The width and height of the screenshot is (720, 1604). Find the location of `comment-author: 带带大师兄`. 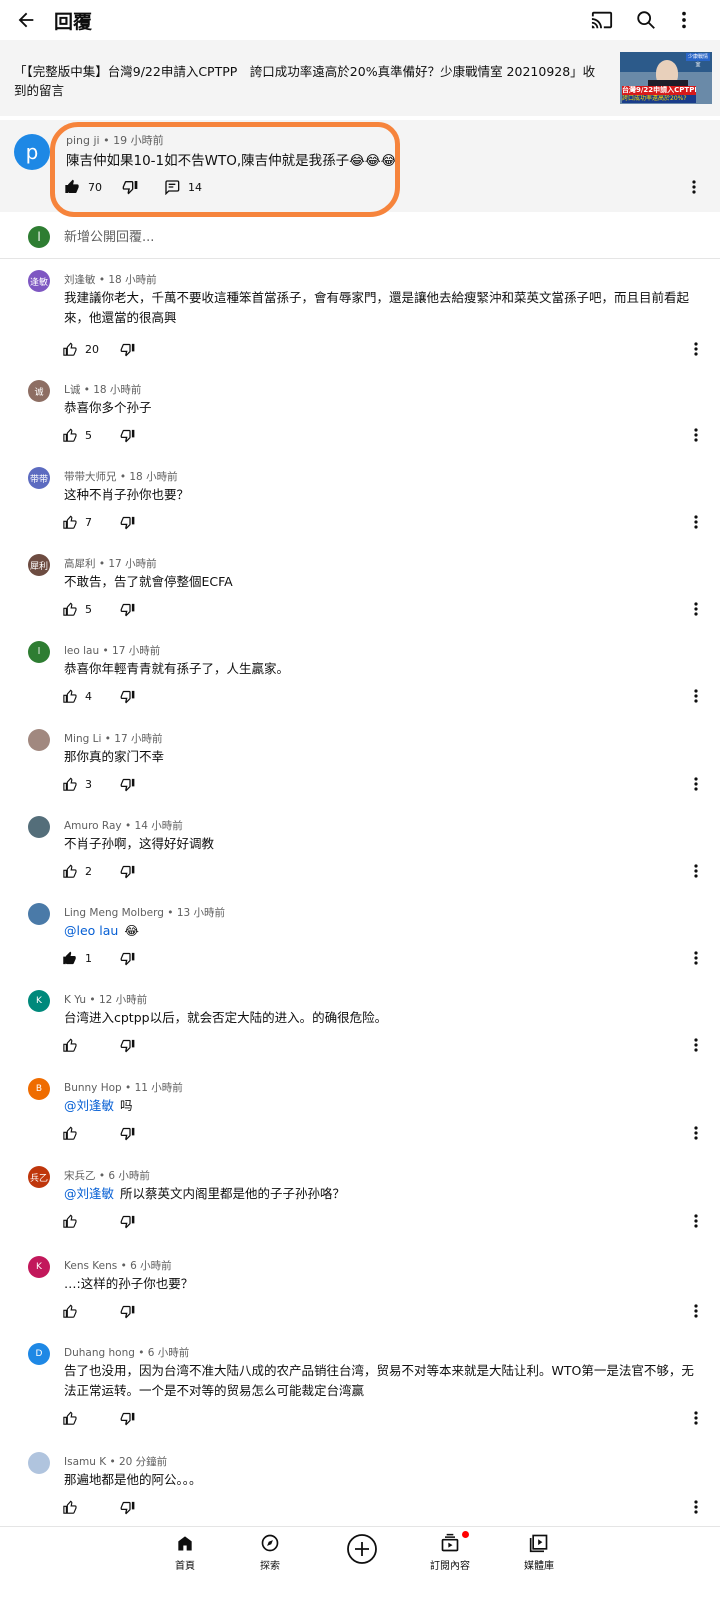

comment-author: 带带大师兄 is located at coordinates (90, 477).